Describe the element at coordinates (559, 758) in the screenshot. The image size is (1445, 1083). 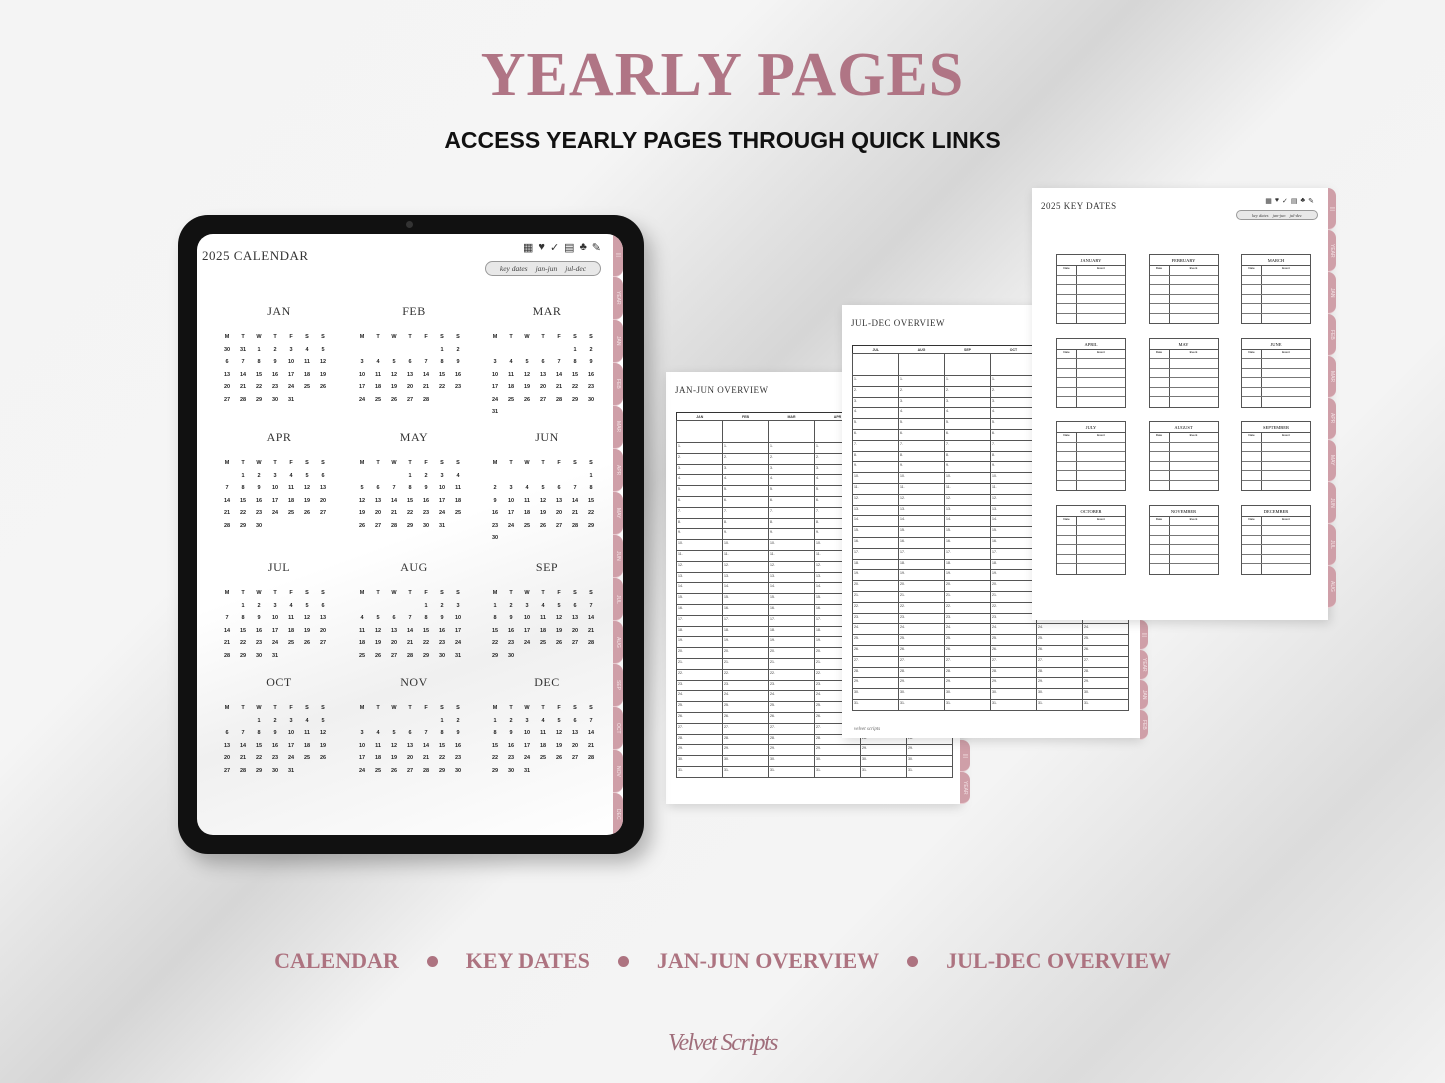
I see `day-cell: 26` at that location.